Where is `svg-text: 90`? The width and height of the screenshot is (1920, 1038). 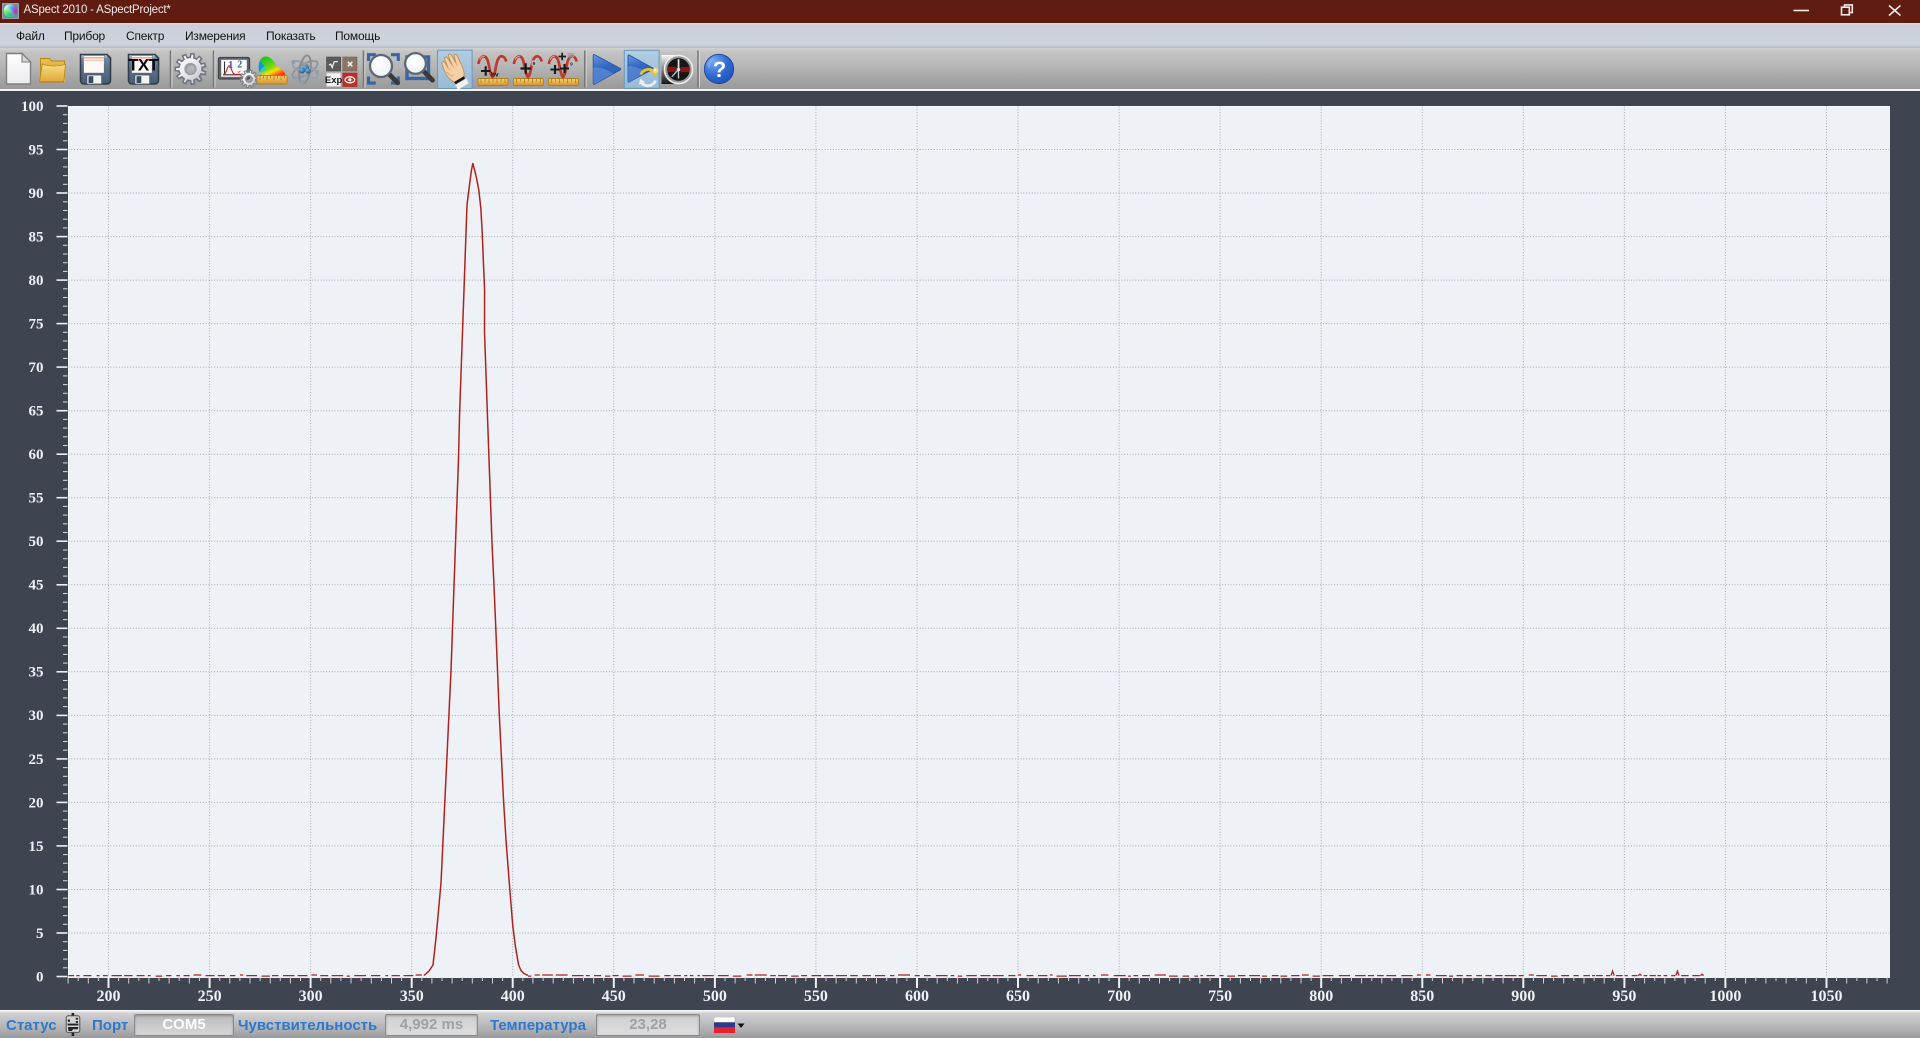 svg-text: 90 is located at coordinates (36, 194).